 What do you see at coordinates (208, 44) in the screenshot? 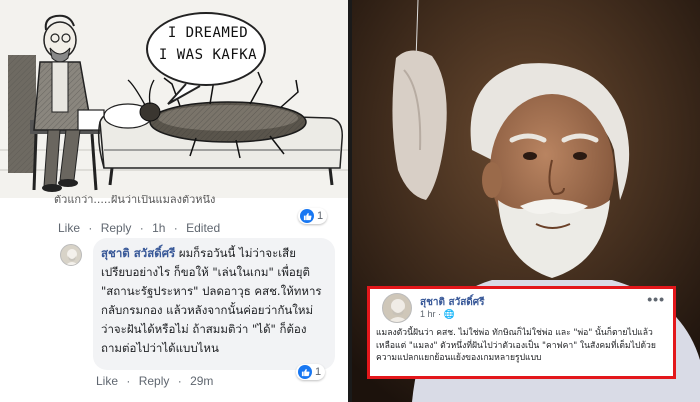
I see `speech-bubble-text: I DREAMED I WAS KAFKA` at bounding box center [208, 44].